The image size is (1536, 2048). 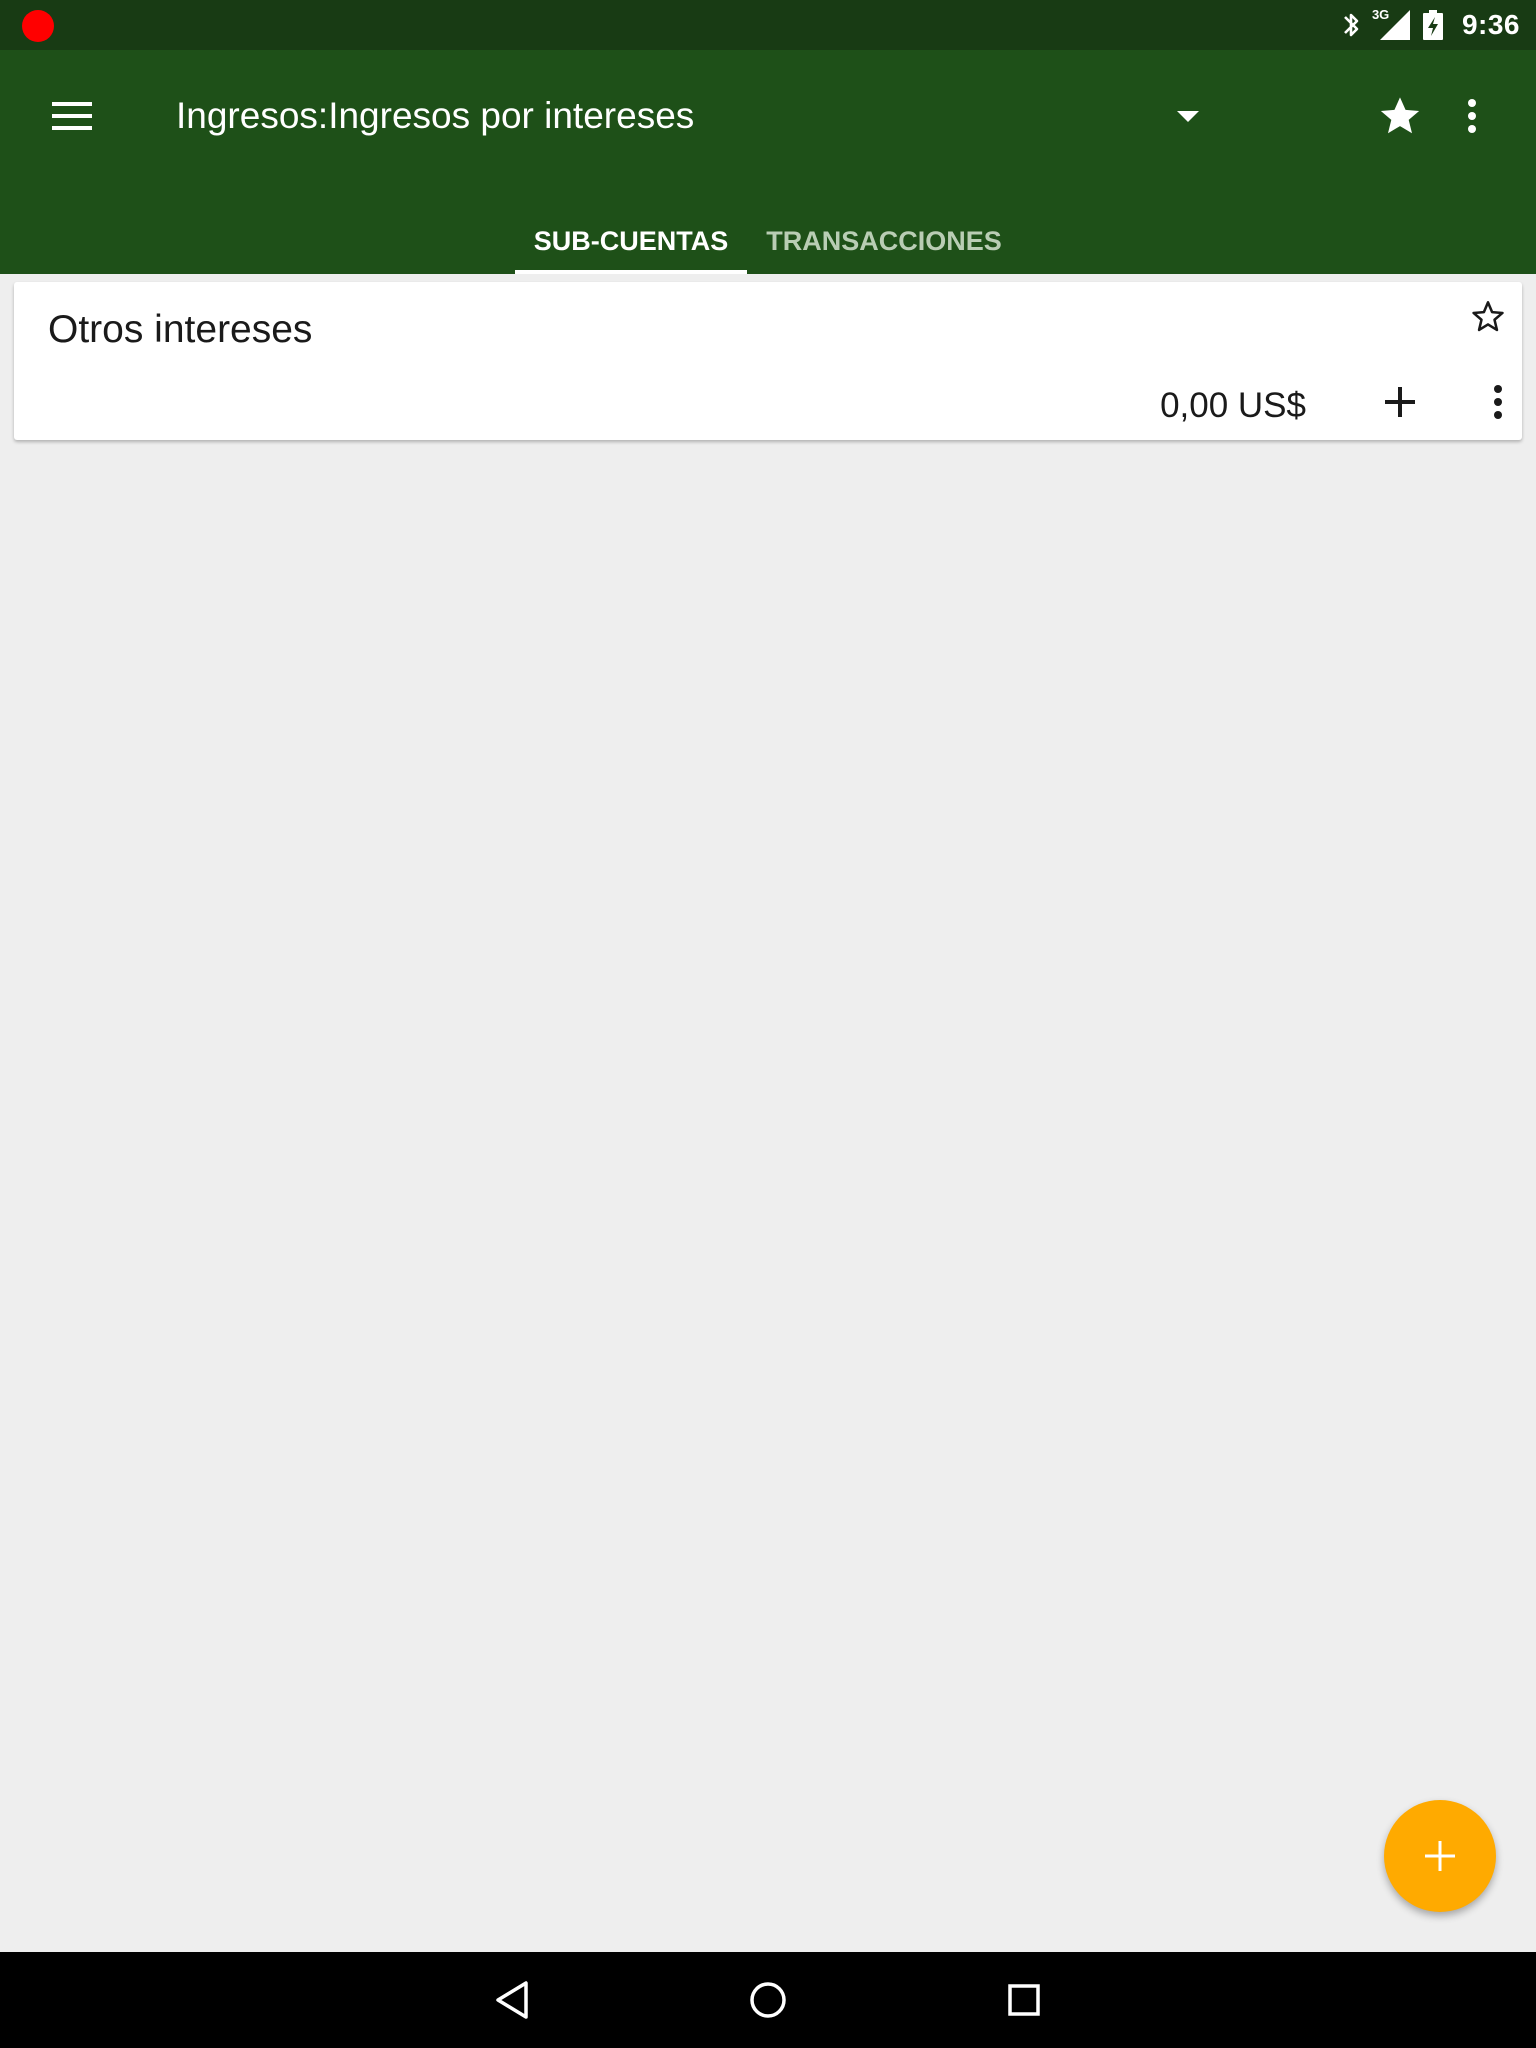 I want to click on dropdown-arrow-icon, so click(x=1188, y=116).